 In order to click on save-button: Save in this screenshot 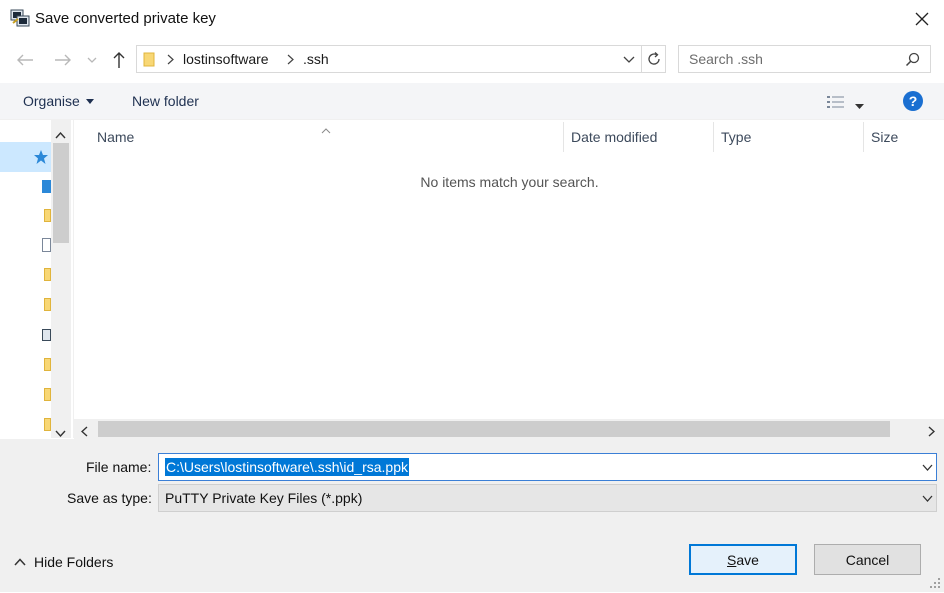, I will do `click(743, 559)`.